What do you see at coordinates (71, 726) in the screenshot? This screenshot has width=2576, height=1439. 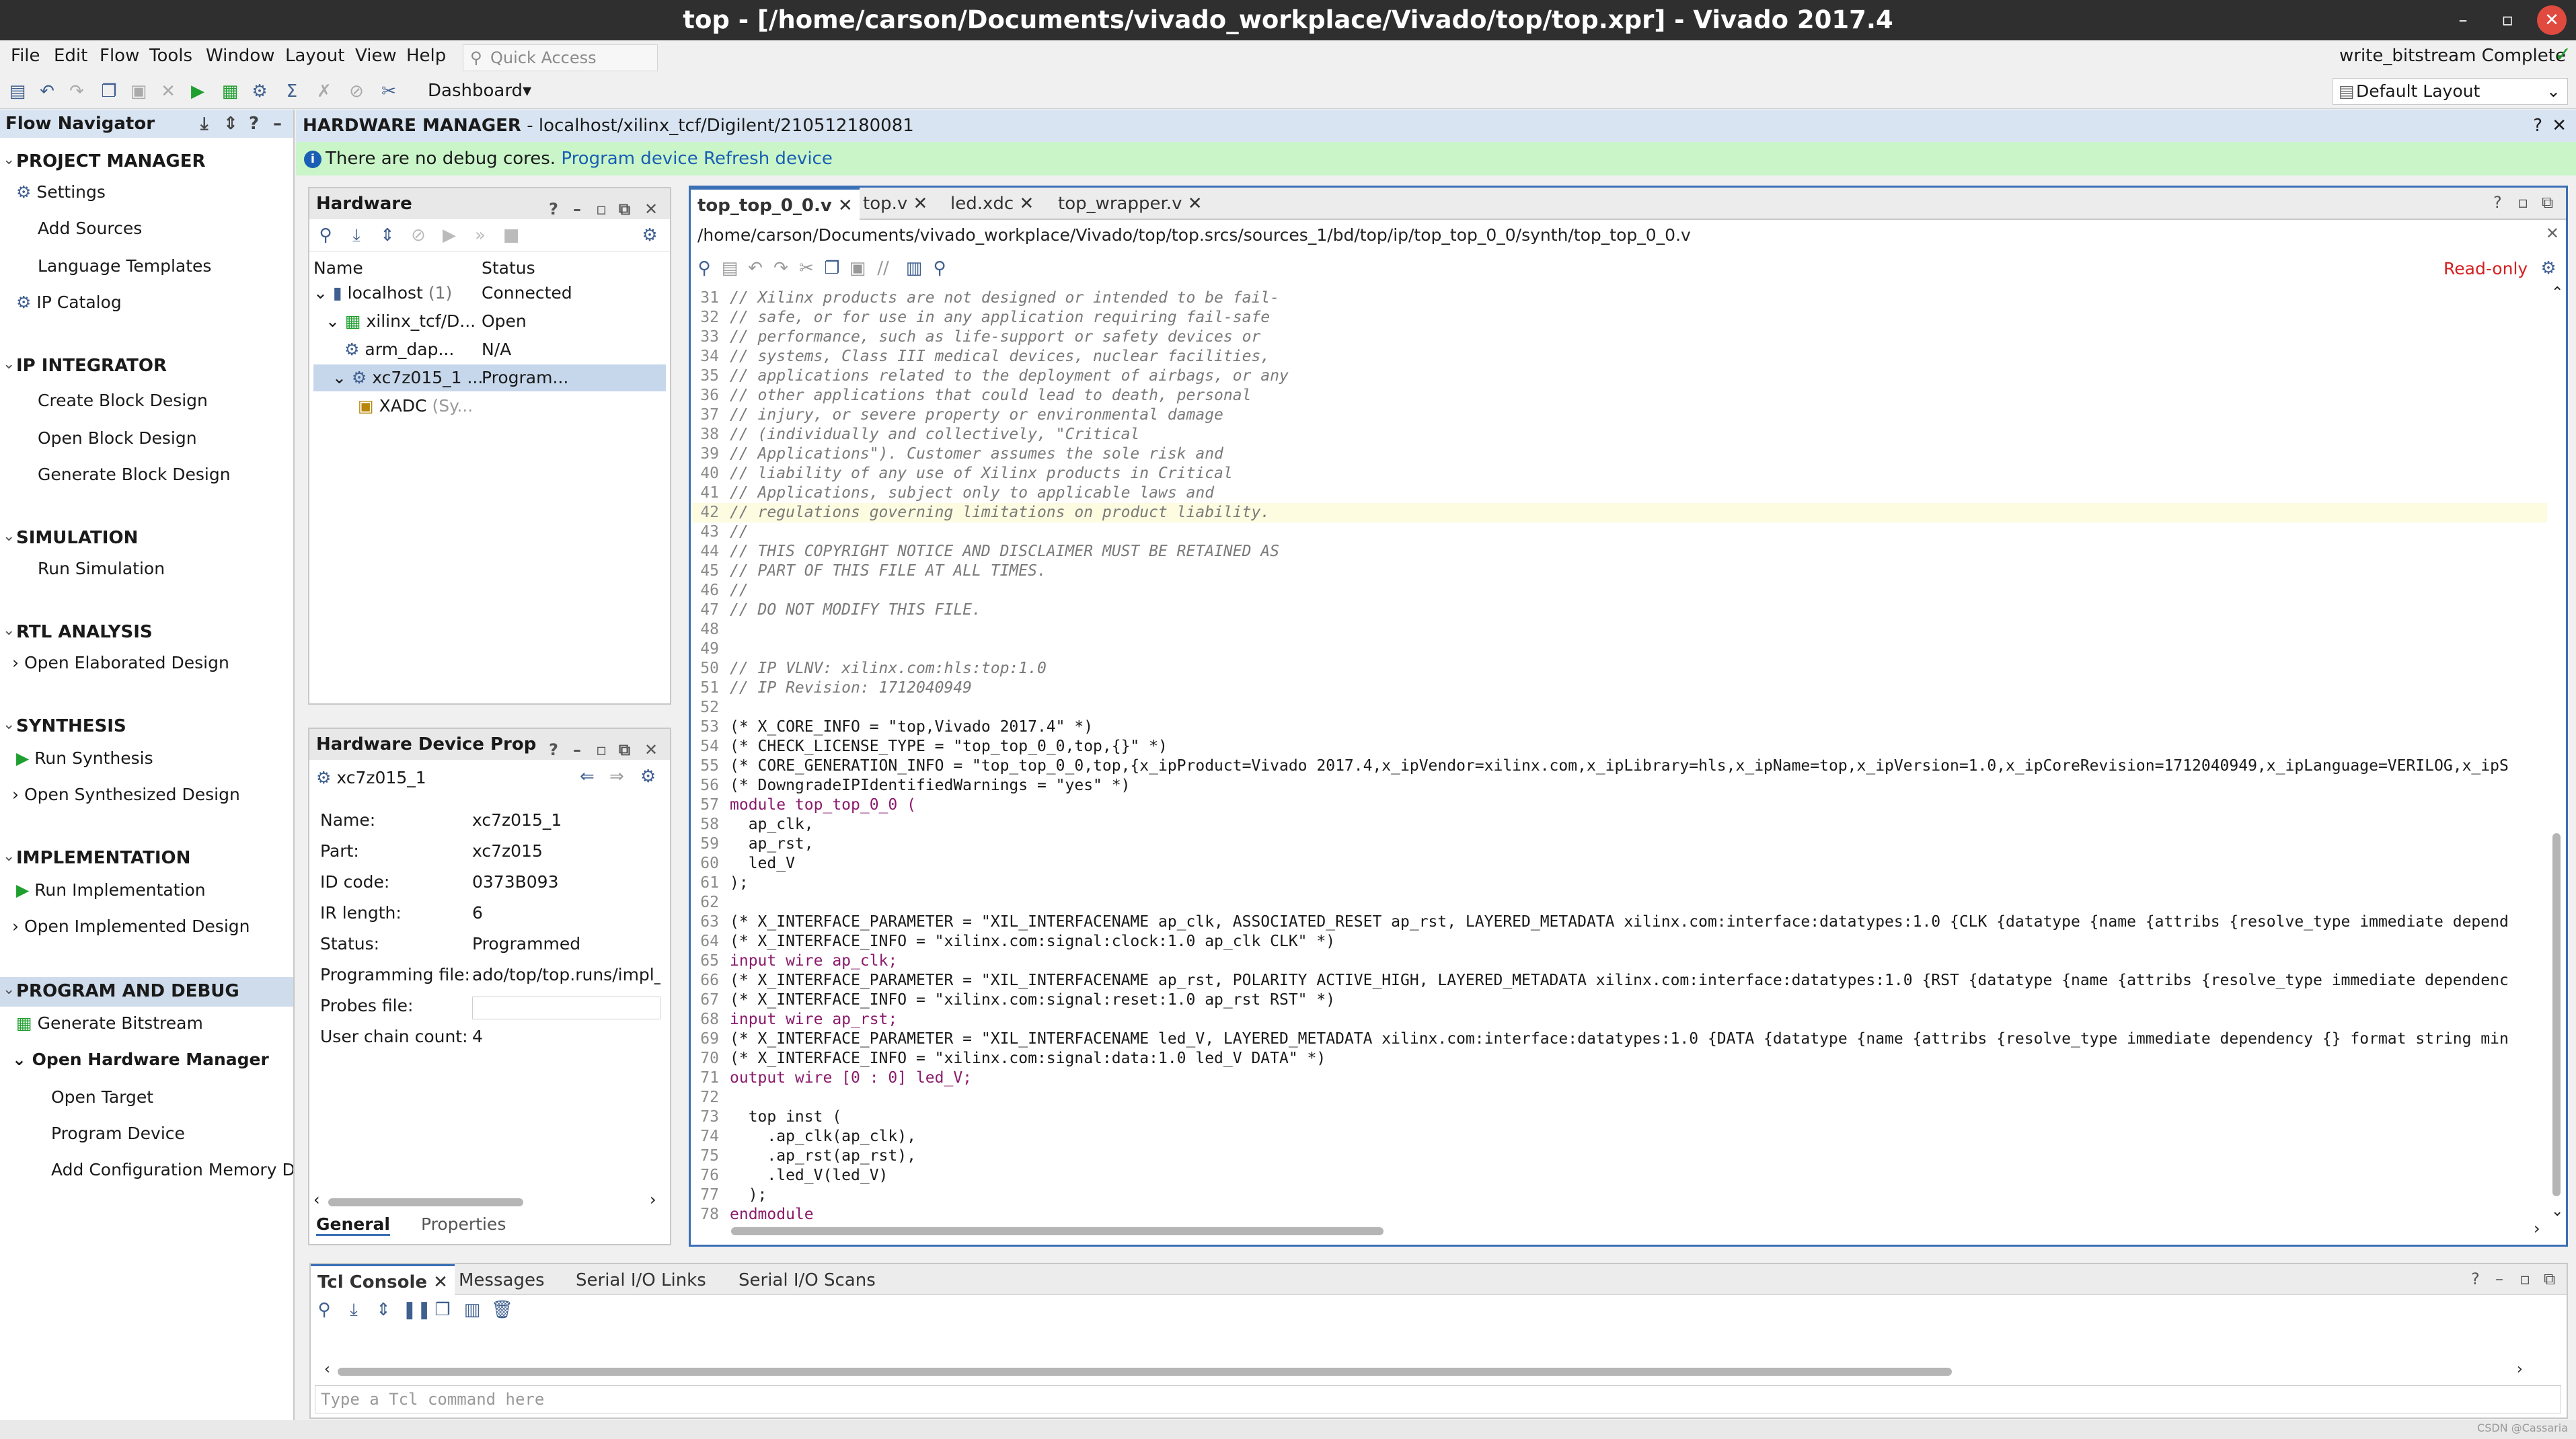 I see `section-synthesis: SYNTHESIS` at bounding box center [71, 726].